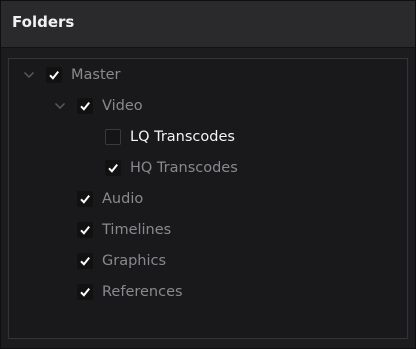  I want to click on tree-item-label: Audio, so click(123, 199).